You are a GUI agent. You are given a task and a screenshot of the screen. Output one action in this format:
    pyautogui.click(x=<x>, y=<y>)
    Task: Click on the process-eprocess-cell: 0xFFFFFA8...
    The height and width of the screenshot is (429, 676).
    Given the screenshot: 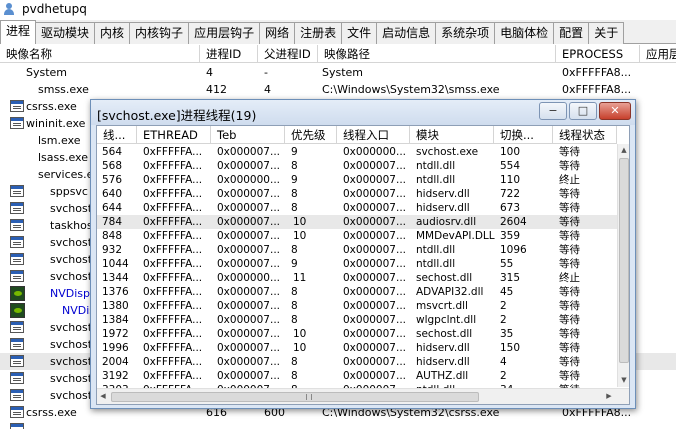 What is the action you would take?
    pyautogui.click(x=597, y=89)
    